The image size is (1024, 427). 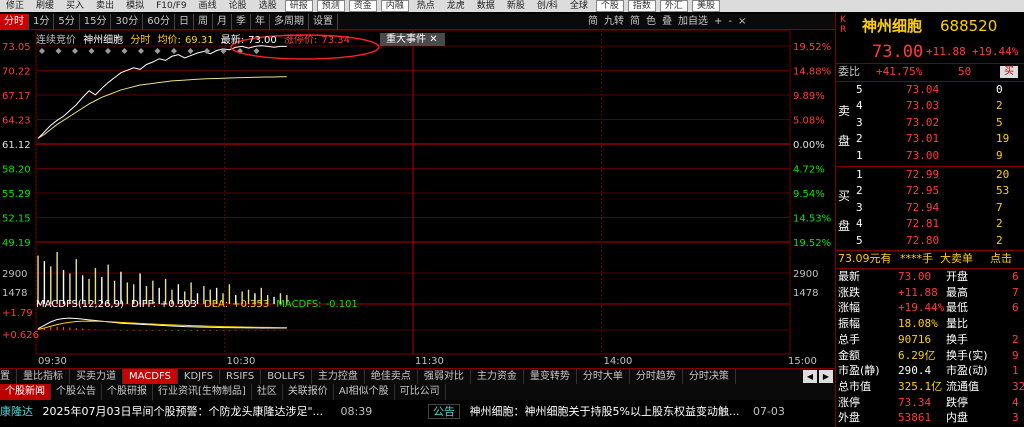 What do you see at coordinates (705, 6) in the screenshot?
I see `toolbar-item: 美股` at bounding box center [705, 6].